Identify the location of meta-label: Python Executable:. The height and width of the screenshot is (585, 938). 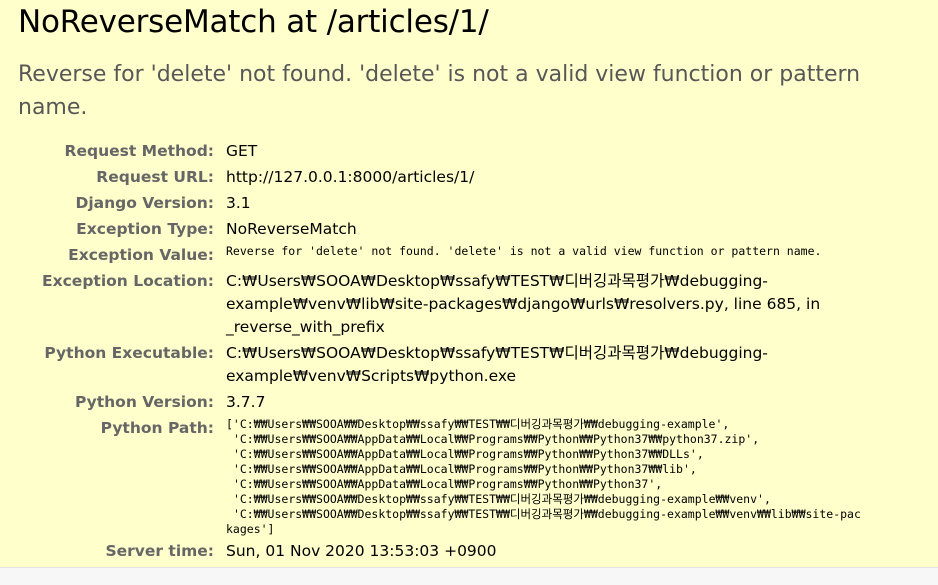
(129, 353).